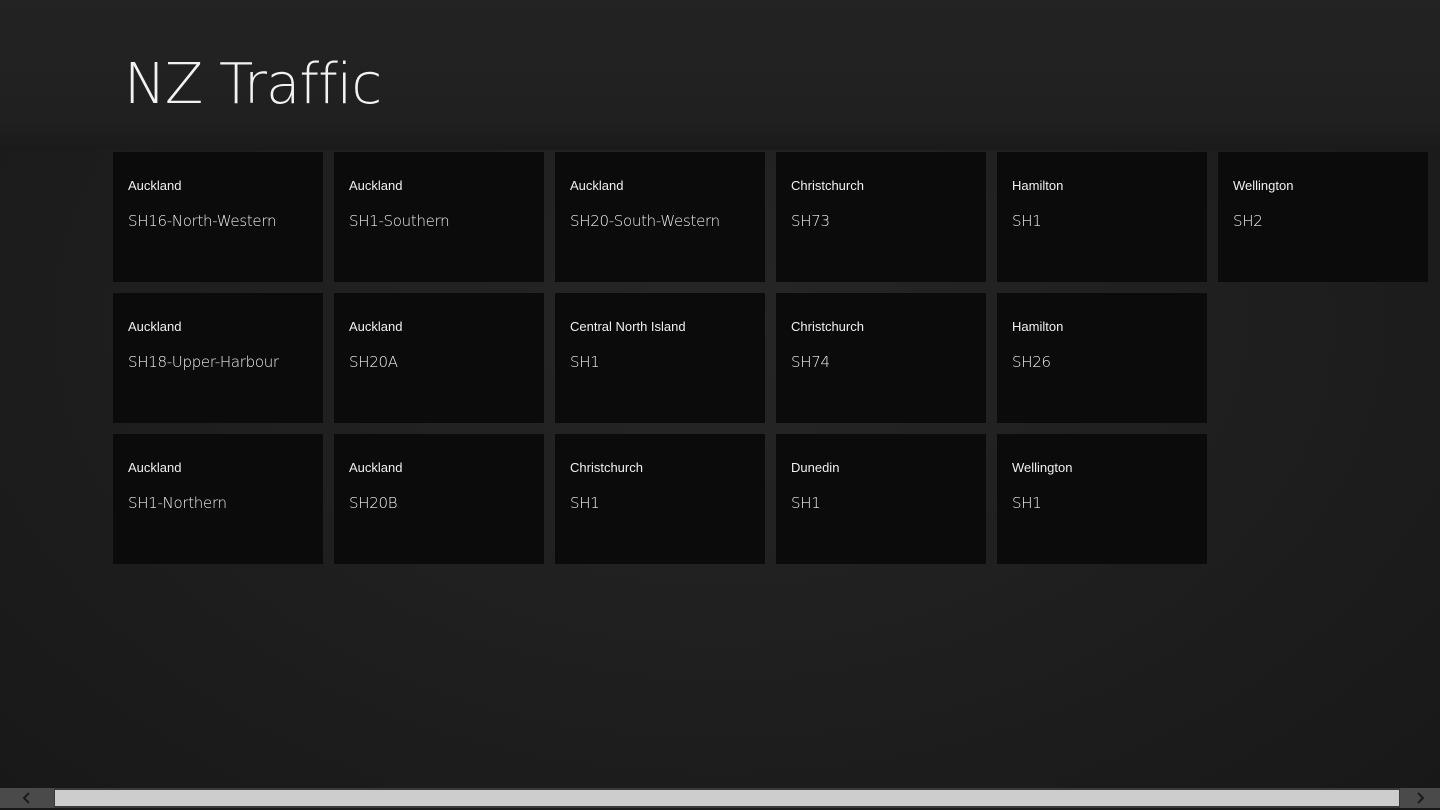  I want to click on scroll-right-button, so click(1420, 798).